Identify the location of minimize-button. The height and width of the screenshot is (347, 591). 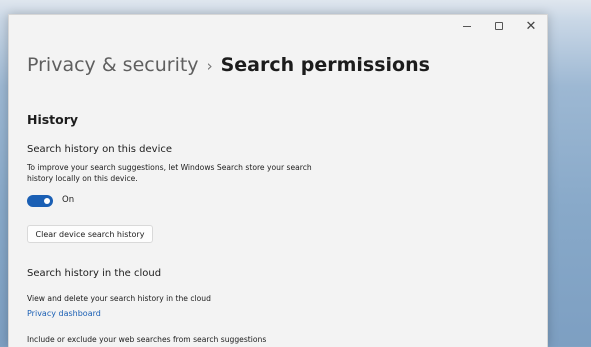
(467, 26).